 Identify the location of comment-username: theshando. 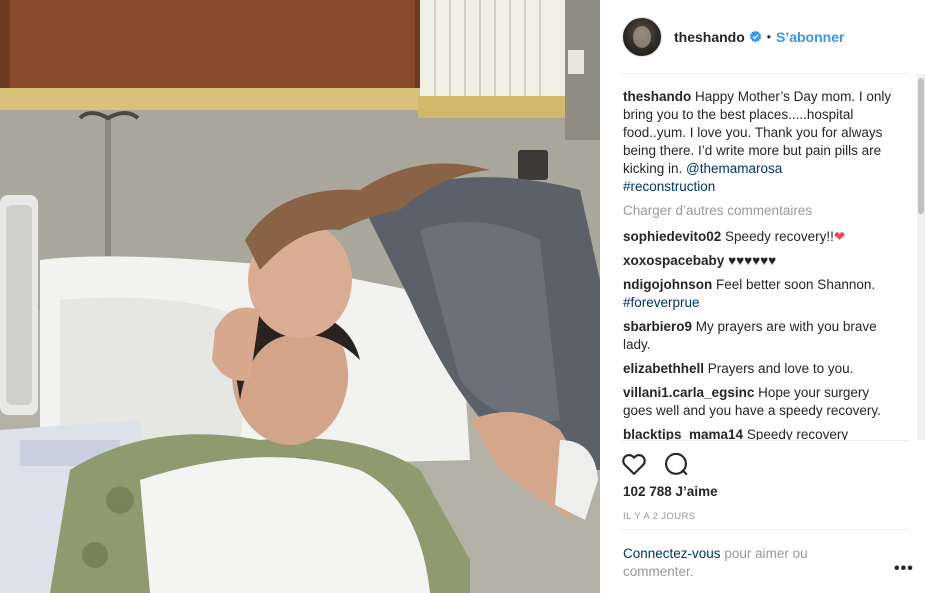
(657, 96).